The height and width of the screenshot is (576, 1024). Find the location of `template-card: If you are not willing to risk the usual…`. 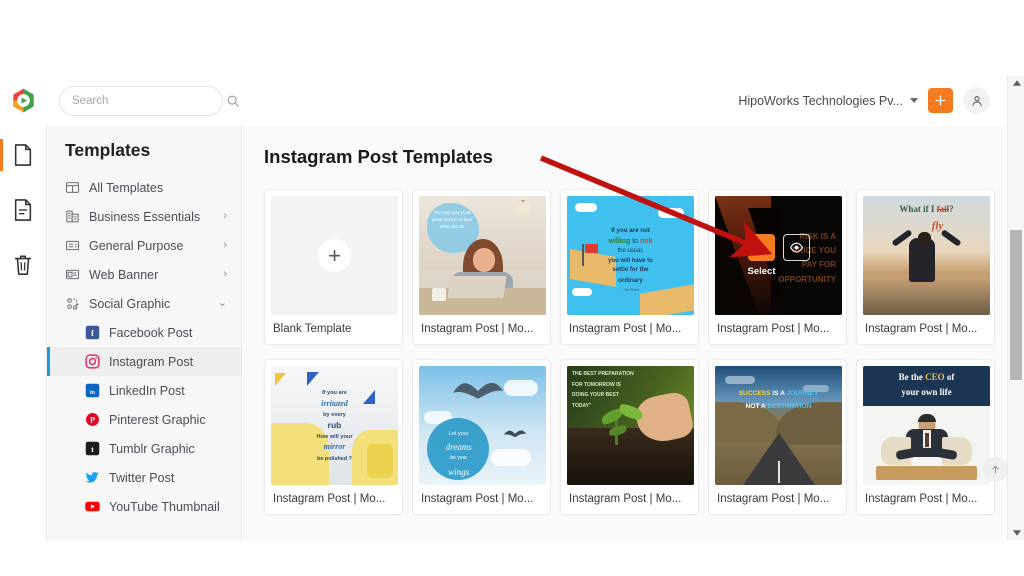

template-card: If you are not willing to risk the usual… is located at coordinates (629, 267).